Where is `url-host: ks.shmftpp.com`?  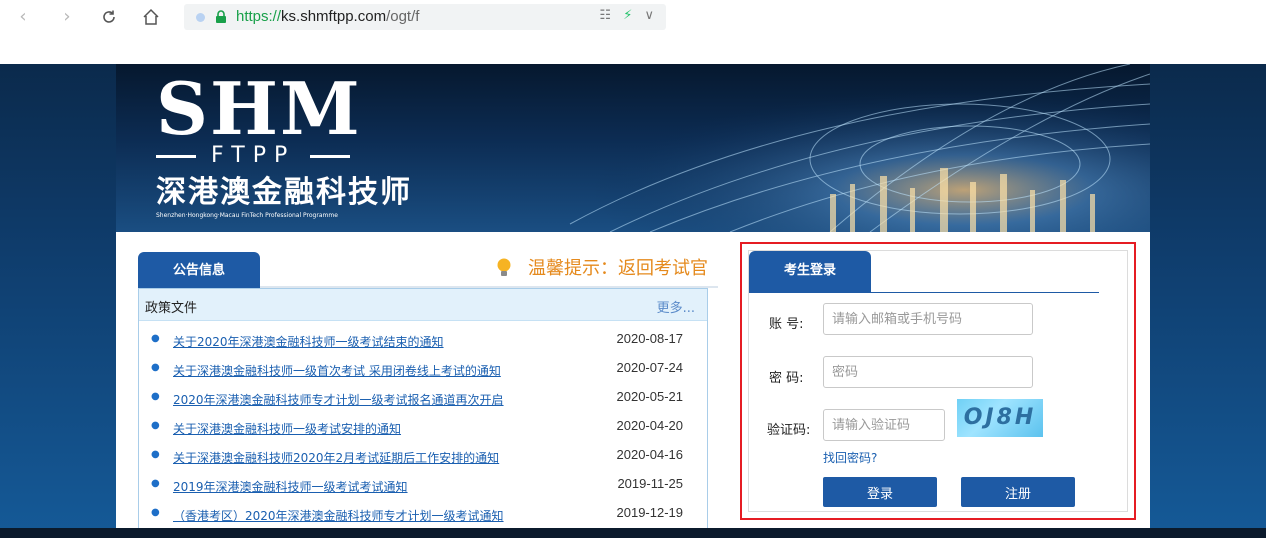
url-host: ks.shmftpp.com is located at coordinates (334, 16).